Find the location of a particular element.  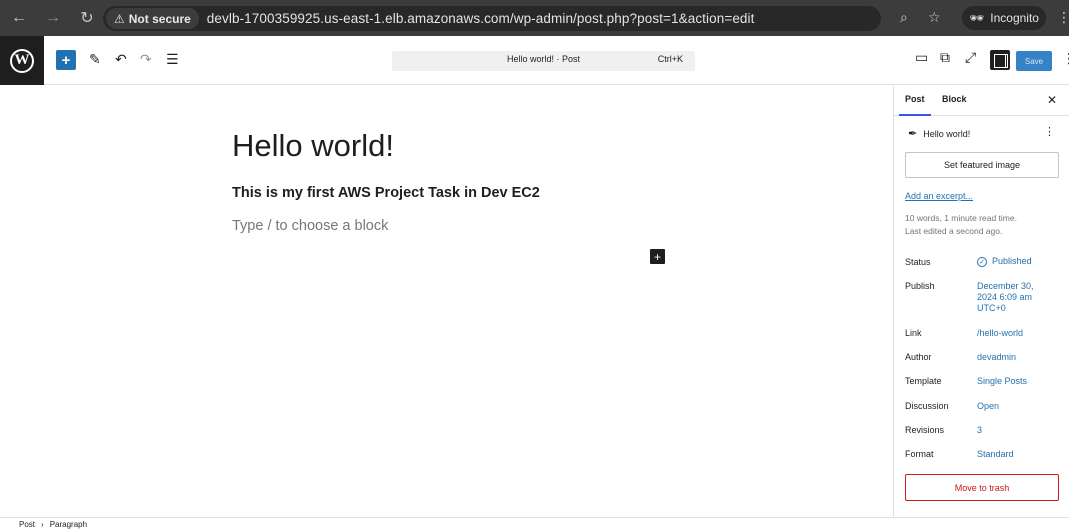

publish-date-value: December 30, 2024 6:09 am UTC+0 is located at coordinates (1005, 297).